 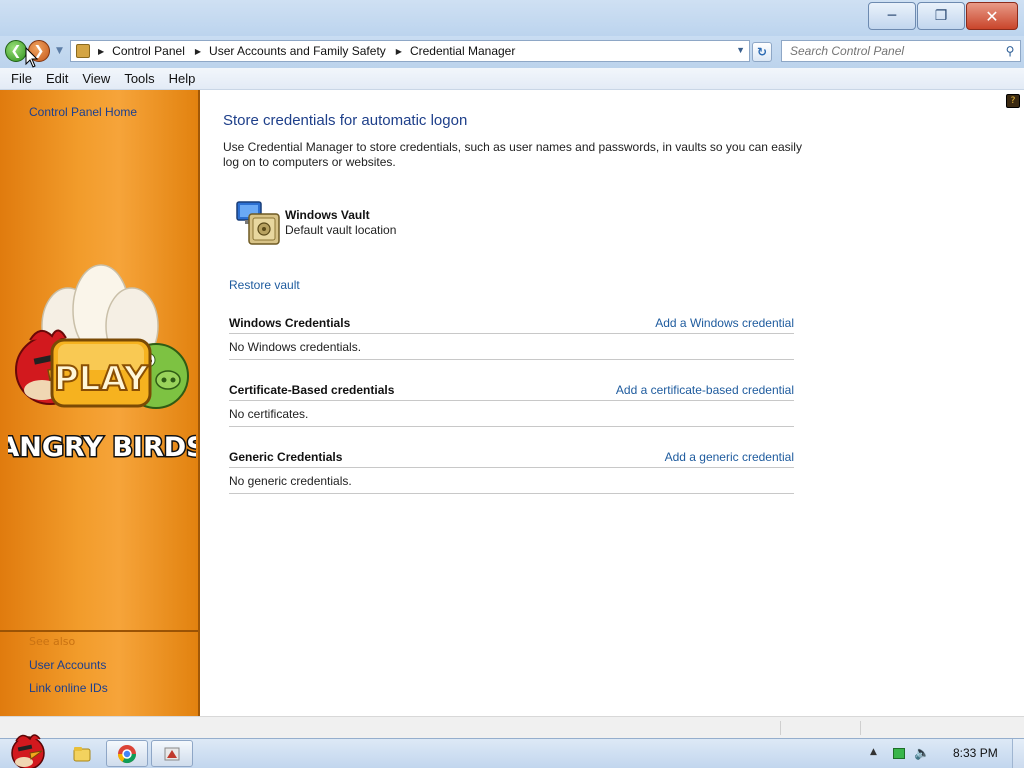 I want to click on empty-message: No certificates., so click(x=511, y=414).